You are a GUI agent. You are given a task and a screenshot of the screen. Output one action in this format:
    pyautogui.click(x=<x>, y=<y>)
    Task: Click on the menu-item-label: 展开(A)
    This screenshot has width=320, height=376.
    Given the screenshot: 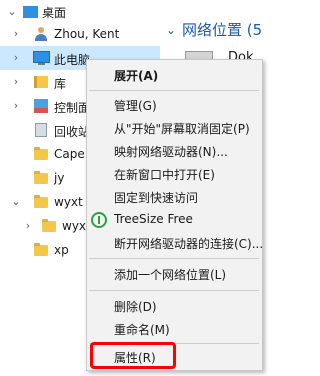 What is the action you would take?
    pyautogui.click(x=136, y=76)
    